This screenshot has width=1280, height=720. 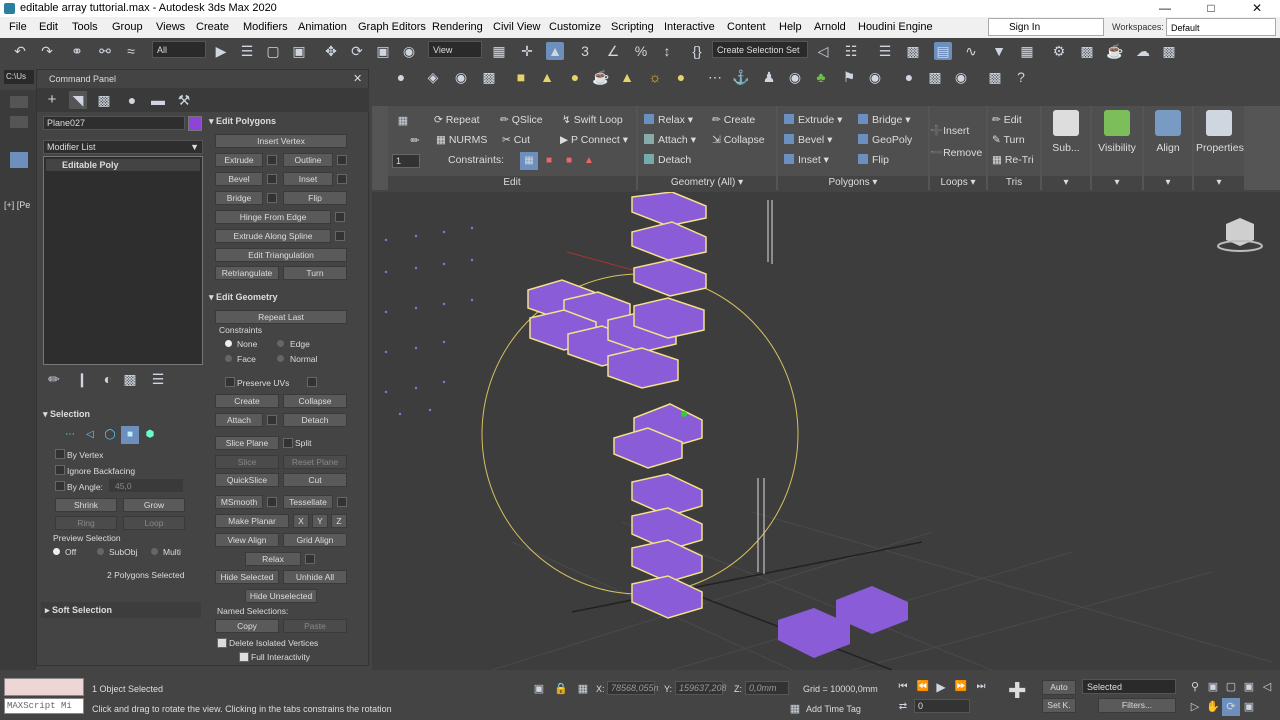 I want to click on menu-group: Group, so click(x=127, y=27).